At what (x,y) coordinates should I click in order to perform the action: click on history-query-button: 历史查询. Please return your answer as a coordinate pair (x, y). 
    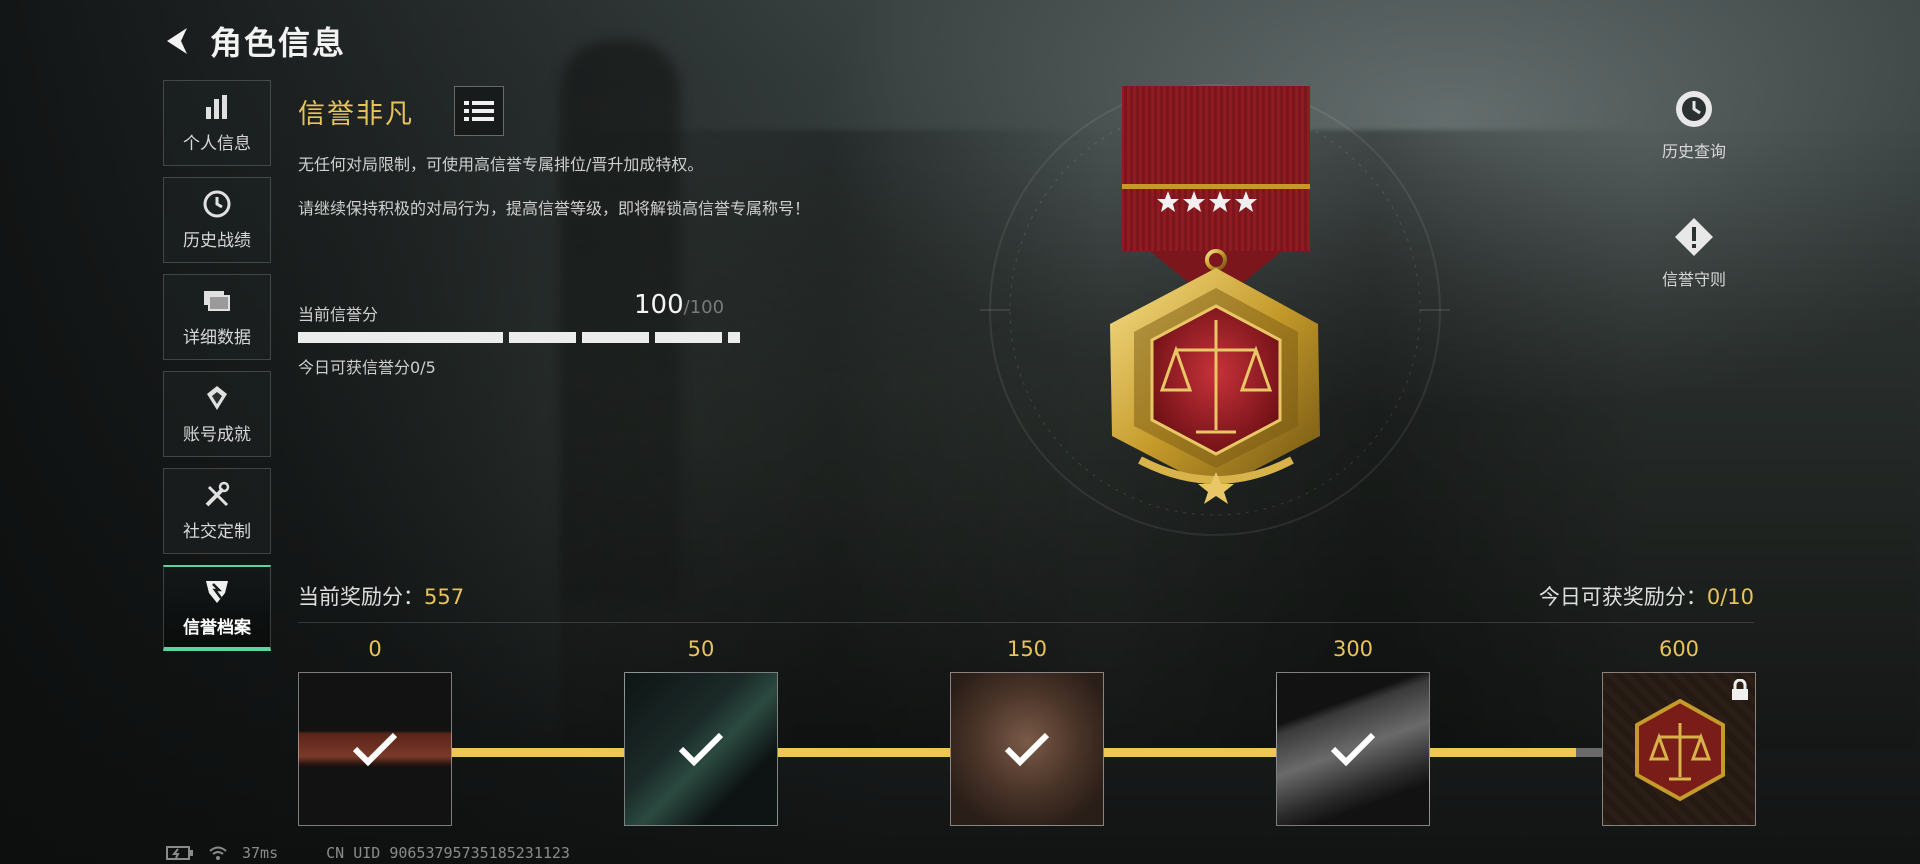
    Looking at the image, I should click on (1694, 125).